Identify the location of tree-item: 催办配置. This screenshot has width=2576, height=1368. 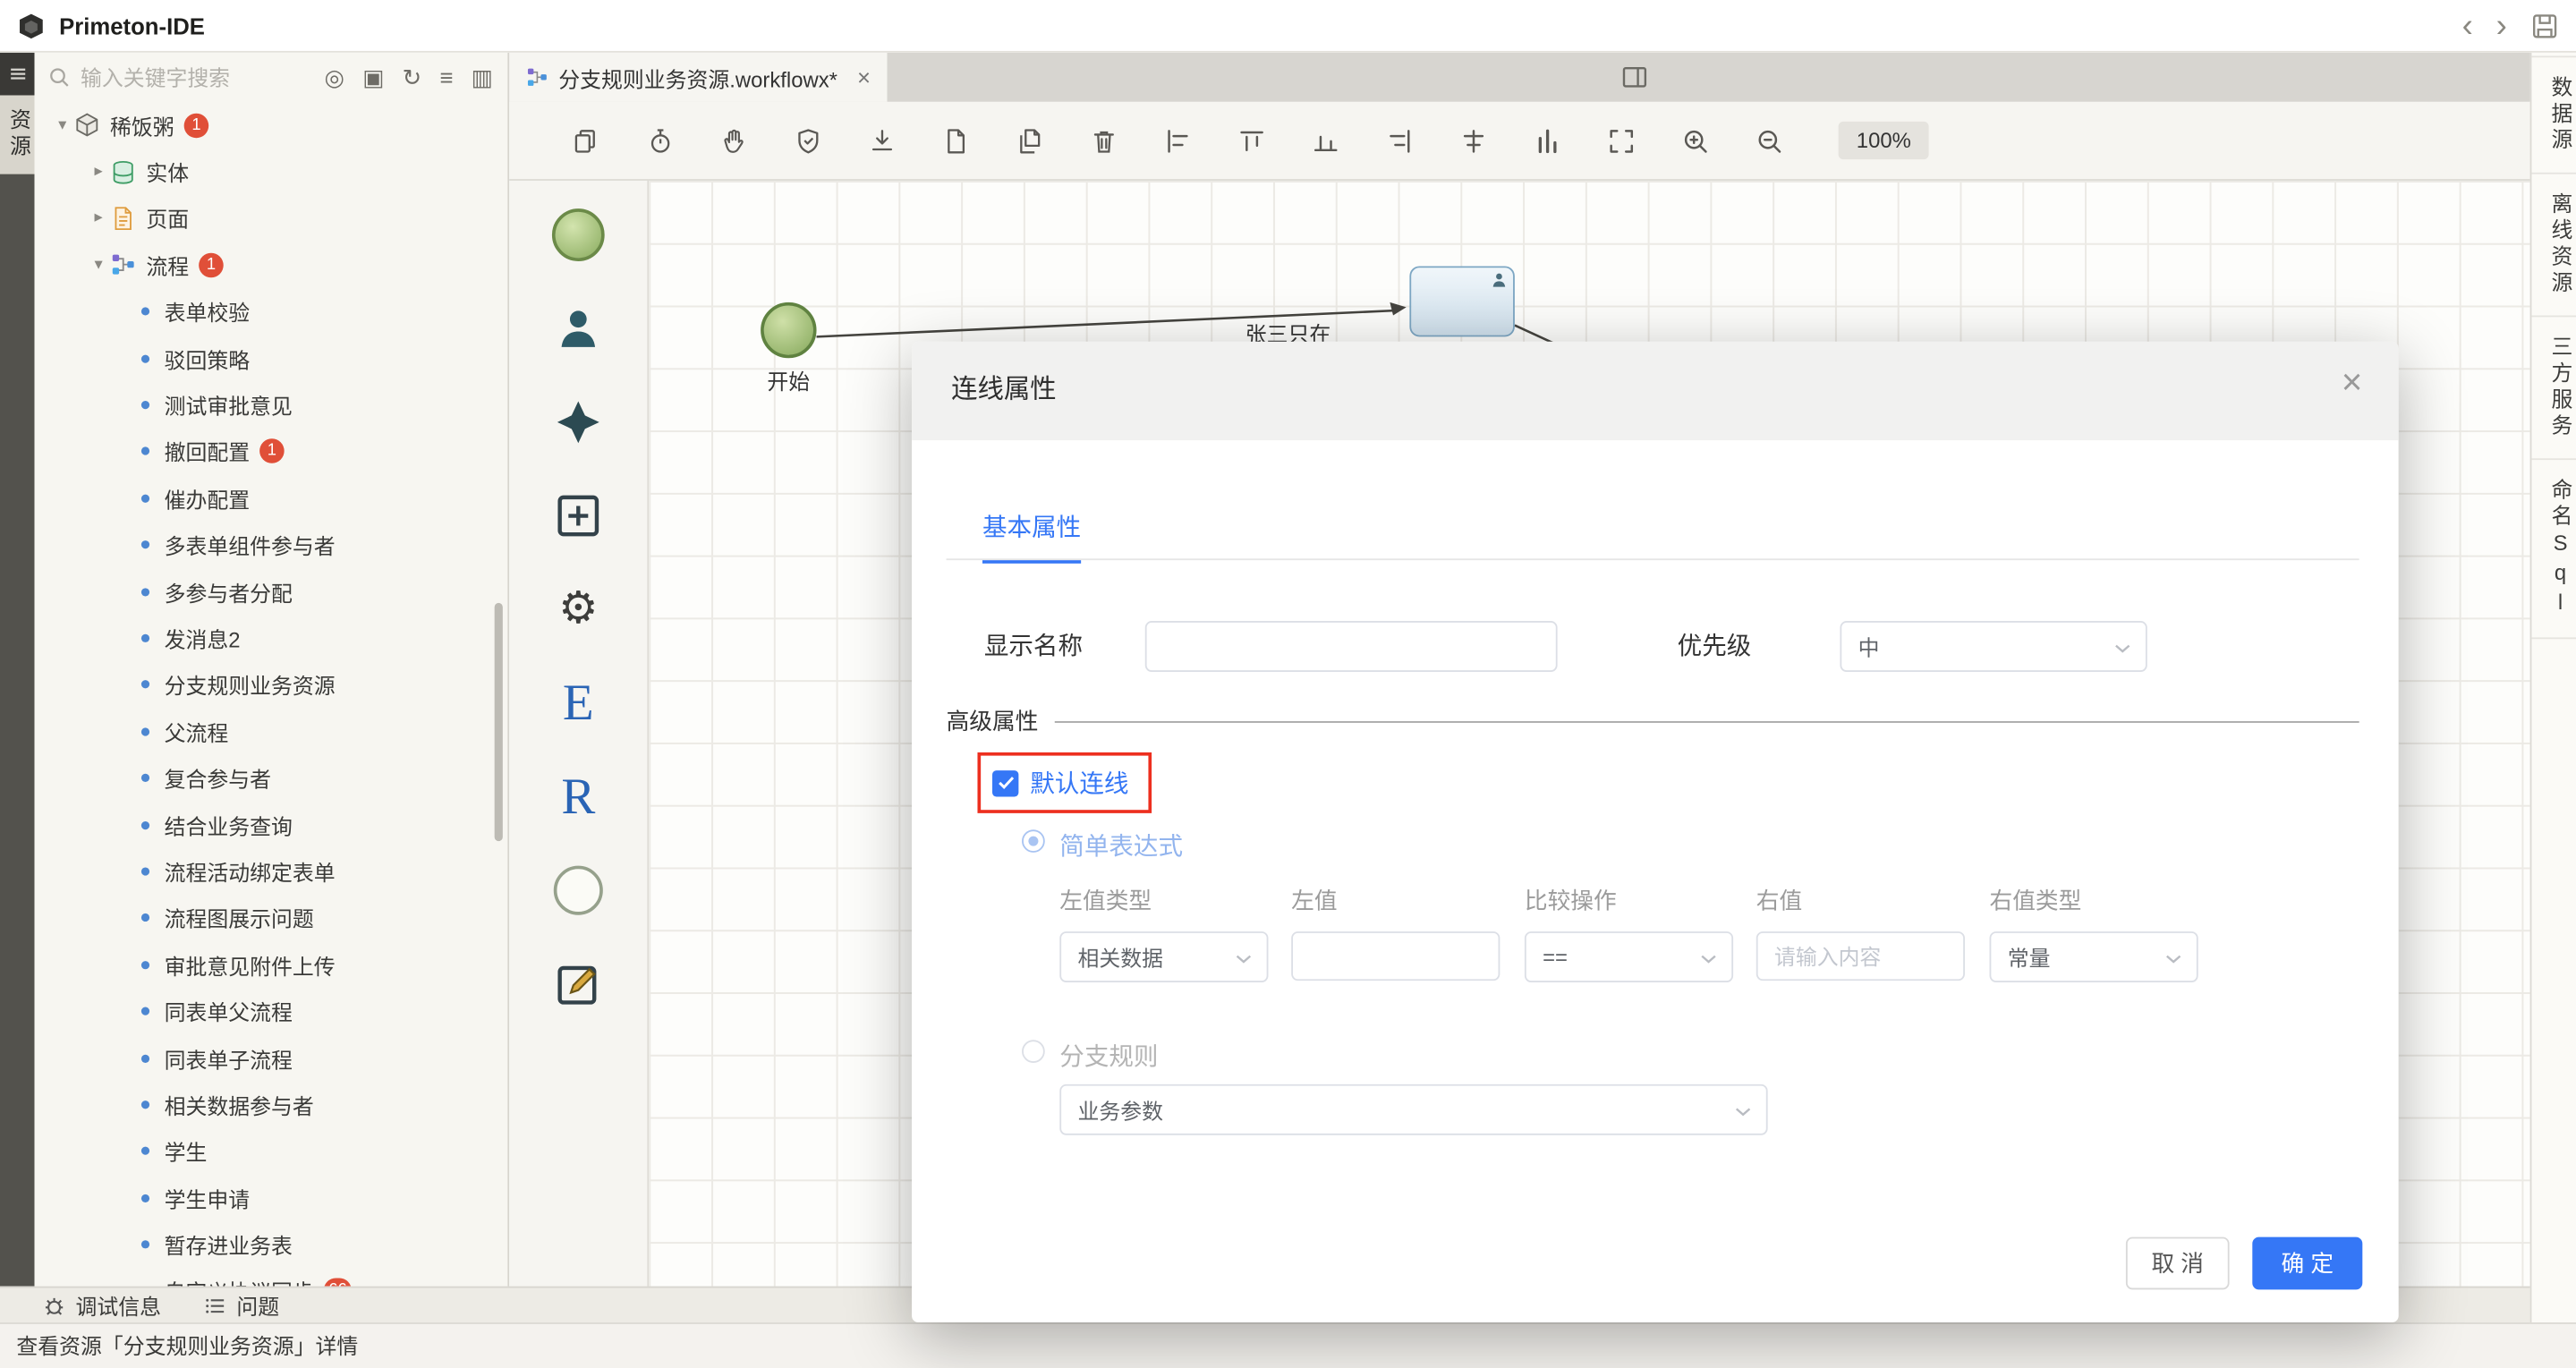
(271, 498).